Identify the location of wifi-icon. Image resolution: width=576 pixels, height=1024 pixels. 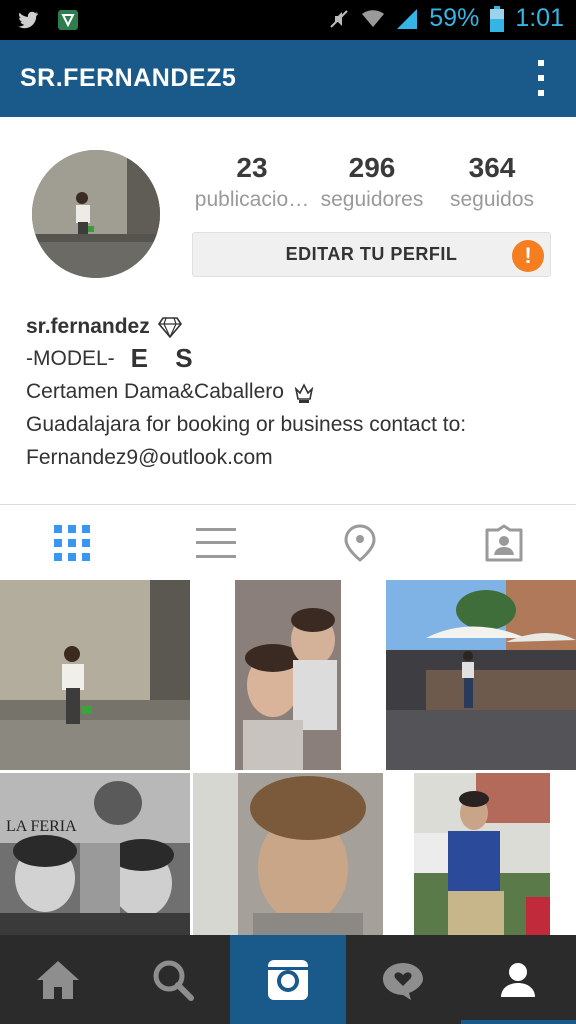
(373, 18).